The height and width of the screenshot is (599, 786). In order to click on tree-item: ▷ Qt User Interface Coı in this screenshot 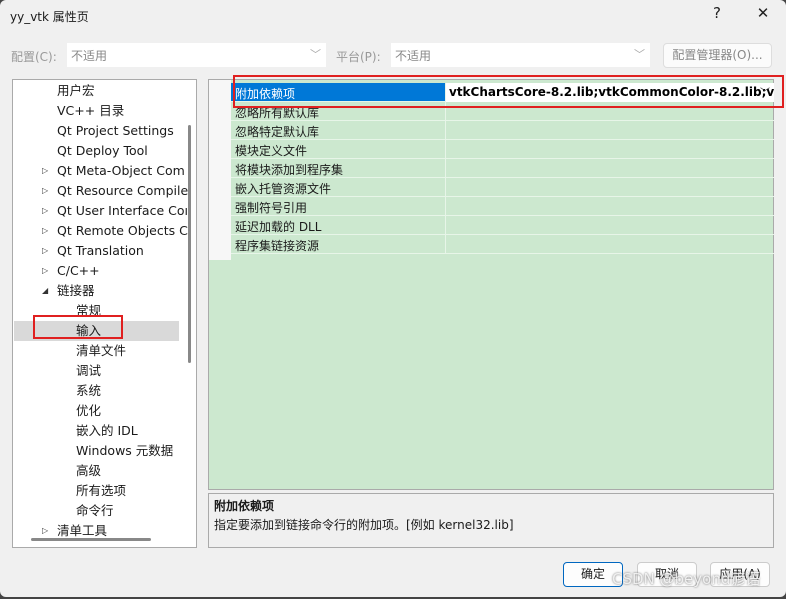, I will do `click(115, 211)`.